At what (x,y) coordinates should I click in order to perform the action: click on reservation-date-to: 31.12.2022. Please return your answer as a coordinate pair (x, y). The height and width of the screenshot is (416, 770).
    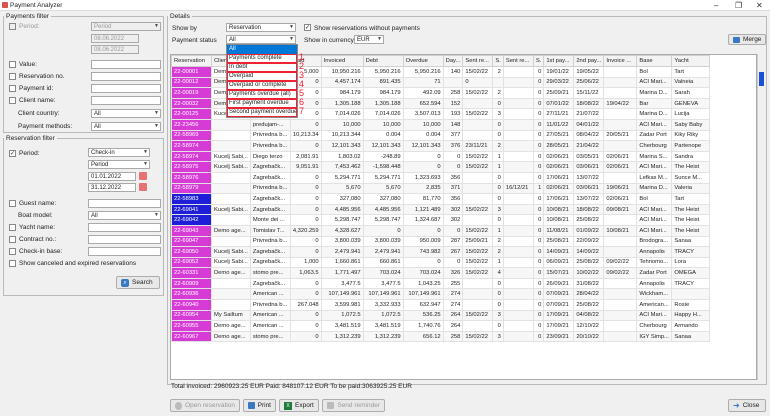
    Looking at the image, I should click on (112, 187).